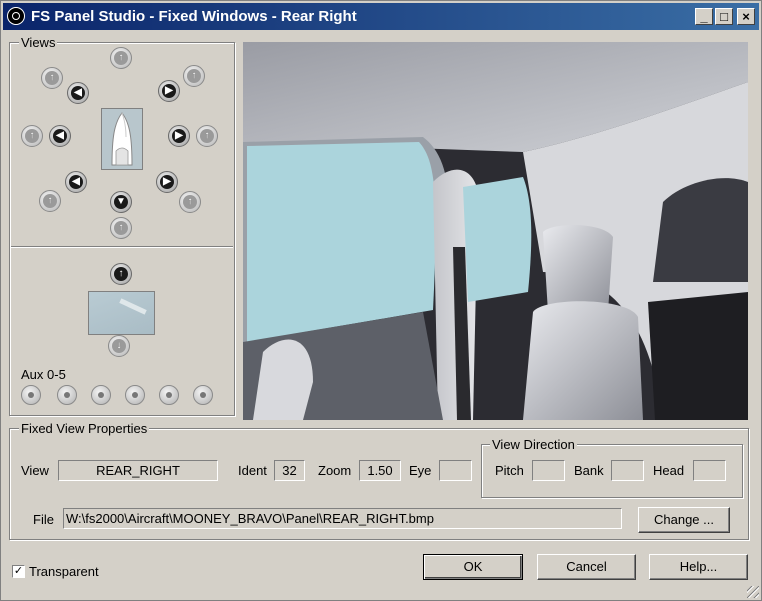  I want to click on aux-2-radio, so click(101, 395).